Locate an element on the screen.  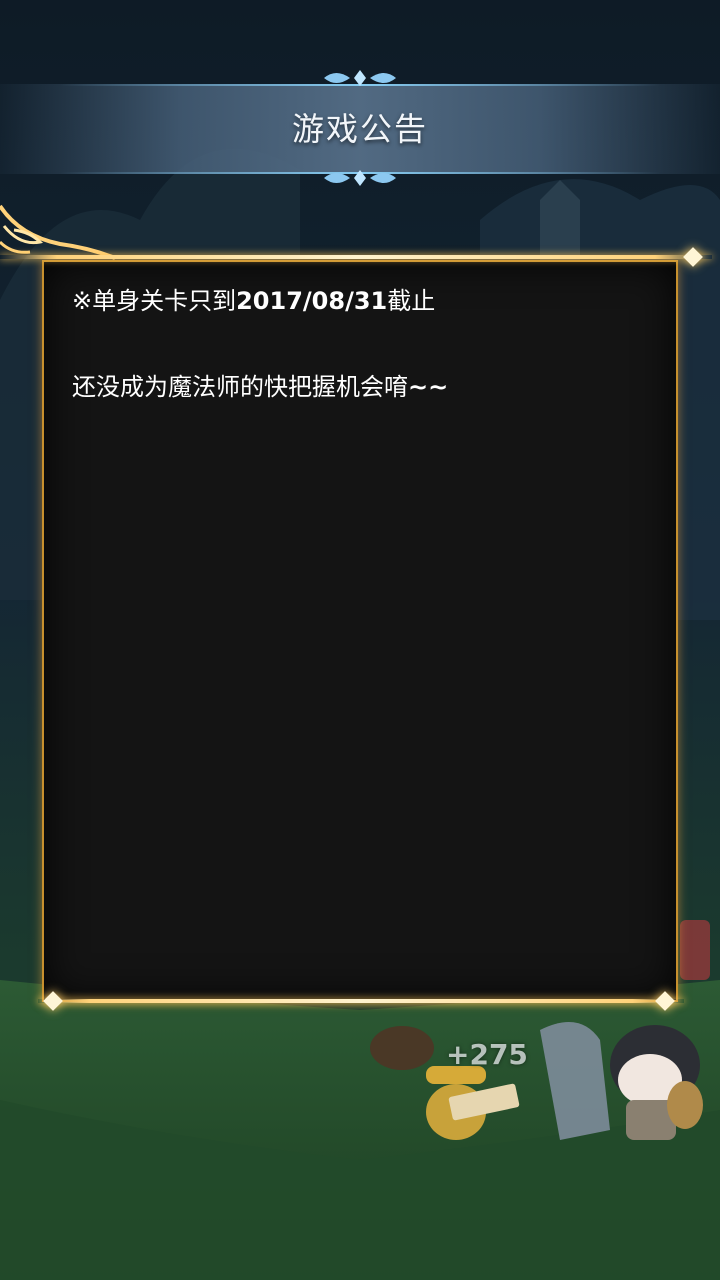
notice-date: 2017/08/31 is located at coordinates (312, 301).